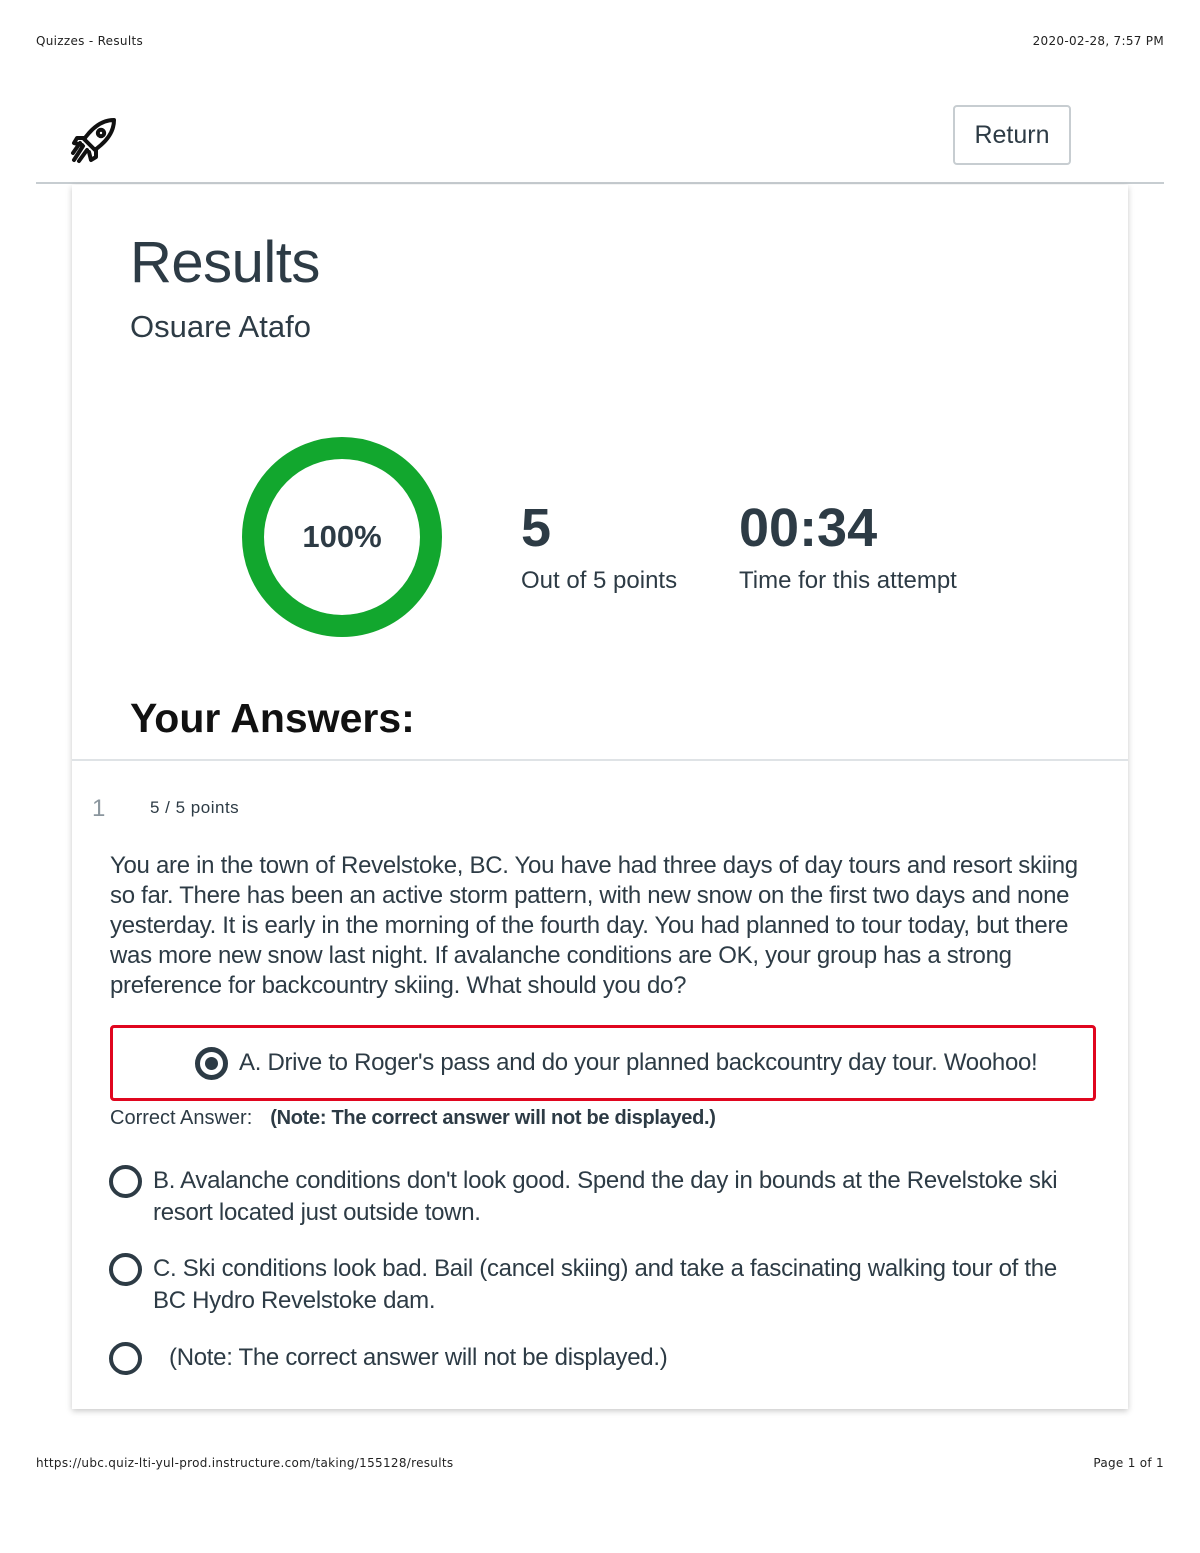 The image size is (1200, 1553). I want to click on time-stat: 00:34 Time for this attempt, so click(848, 548).